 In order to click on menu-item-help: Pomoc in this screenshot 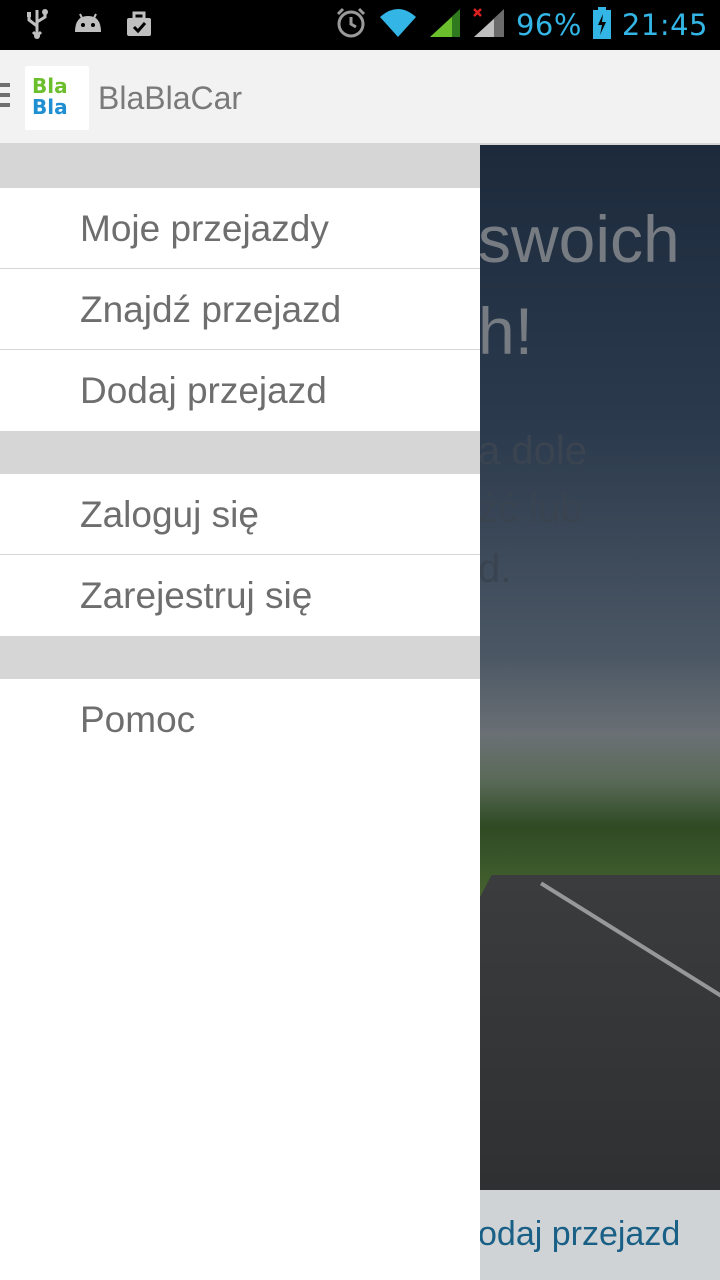, I will do `click(240, 719)`.